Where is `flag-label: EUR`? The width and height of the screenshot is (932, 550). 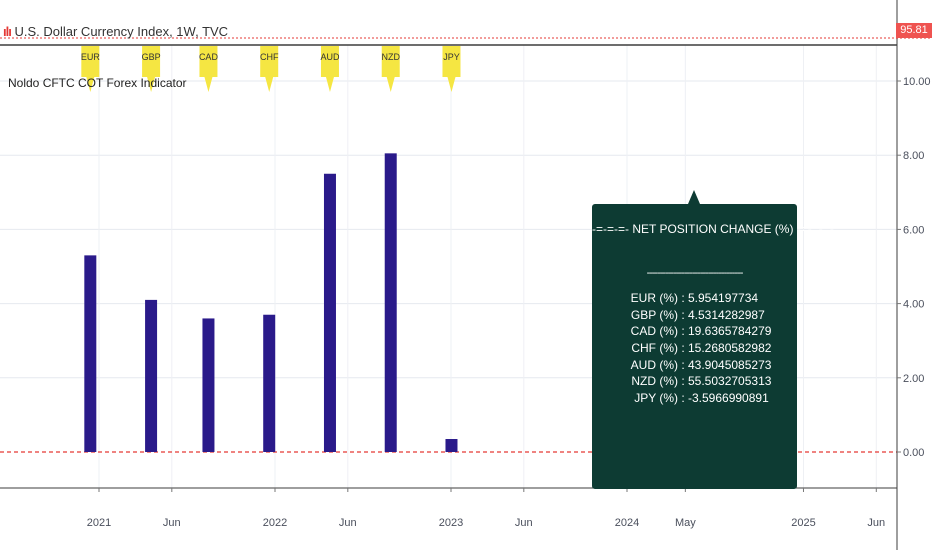 flag-label: EUR is located at coordinates (91, 57).